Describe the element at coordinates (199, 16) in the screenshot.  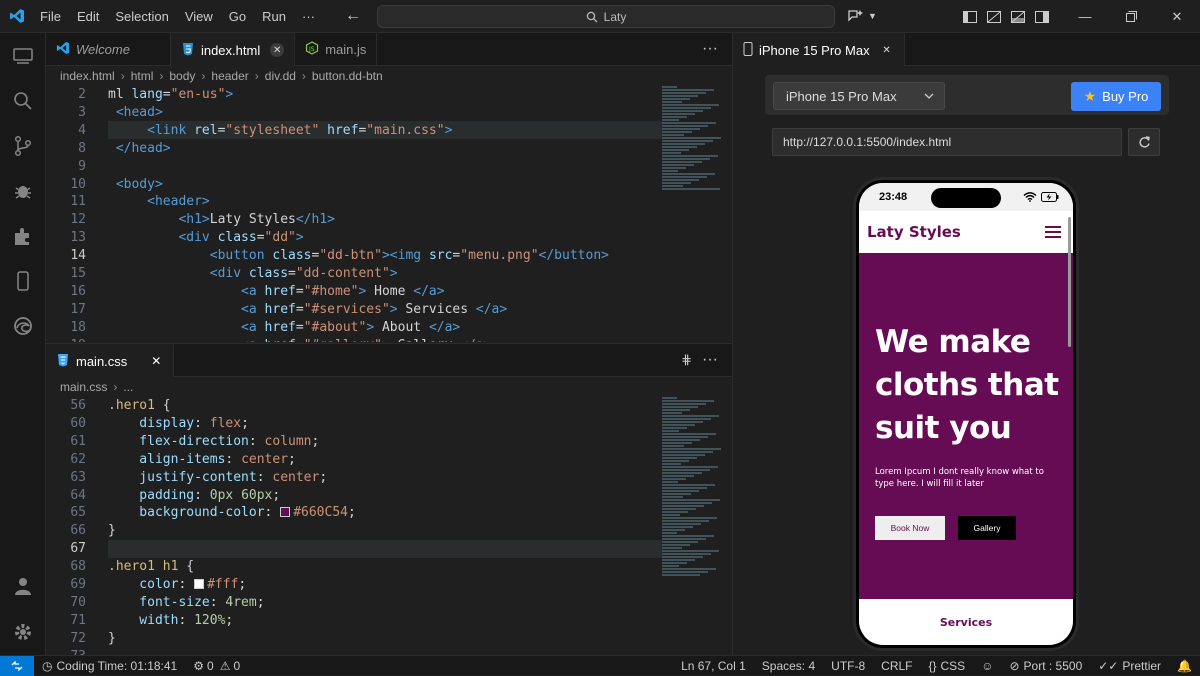
I see `menu-item: View` at that location.